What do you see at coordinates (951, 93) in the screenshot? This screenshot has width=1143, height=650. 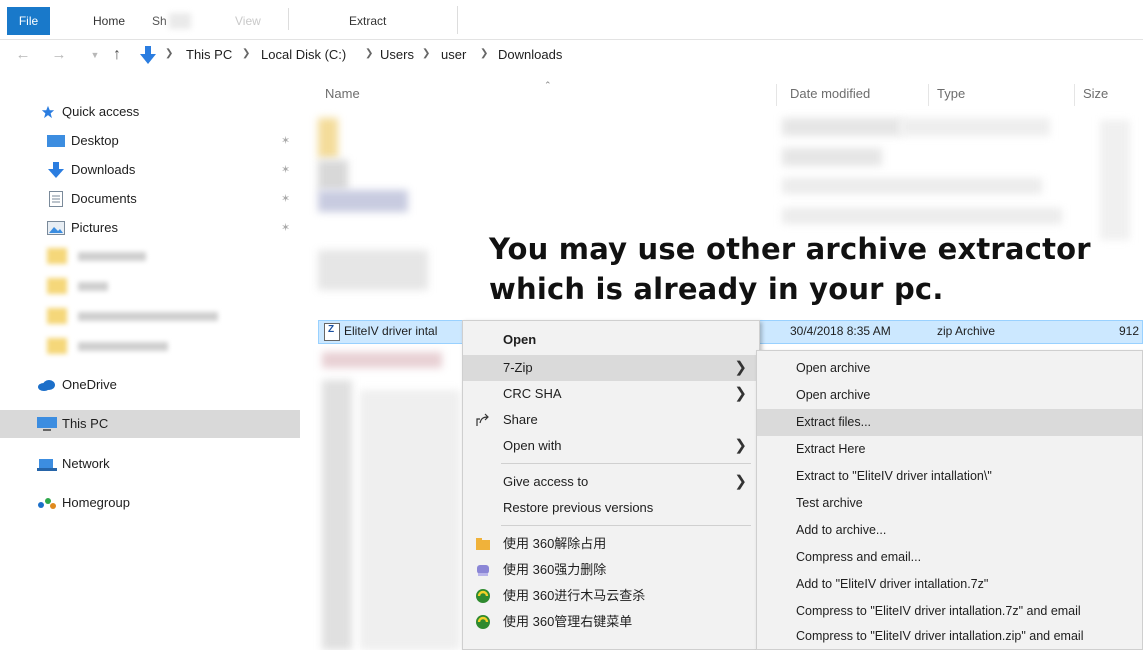 I see `column-header-type: Type` at bounding box center [951, 93].